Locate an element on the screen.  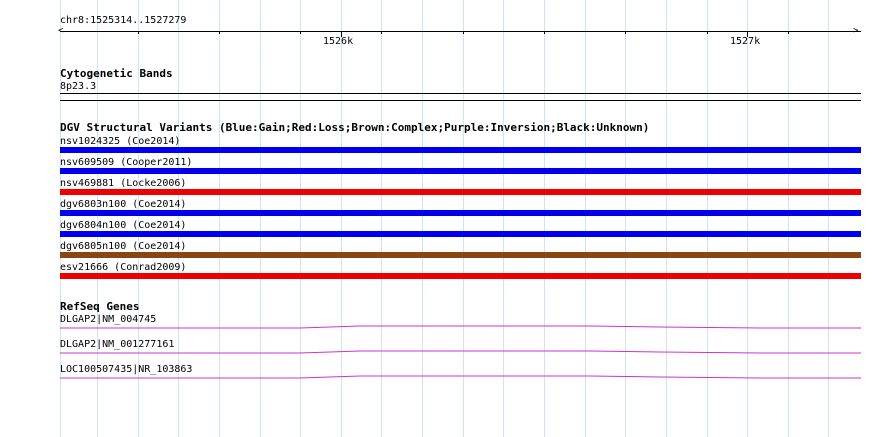
cytoband-bar-top is located at coordinates (460, 93).